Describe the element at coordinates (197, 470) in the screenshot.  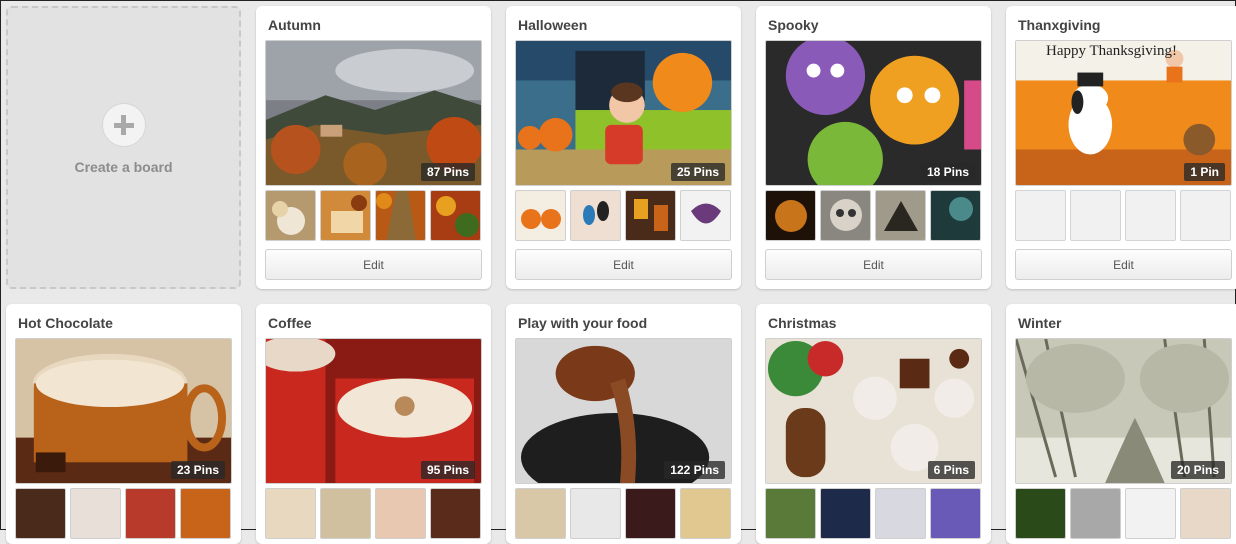
I see `pin-count: 23 Pins` at that location.